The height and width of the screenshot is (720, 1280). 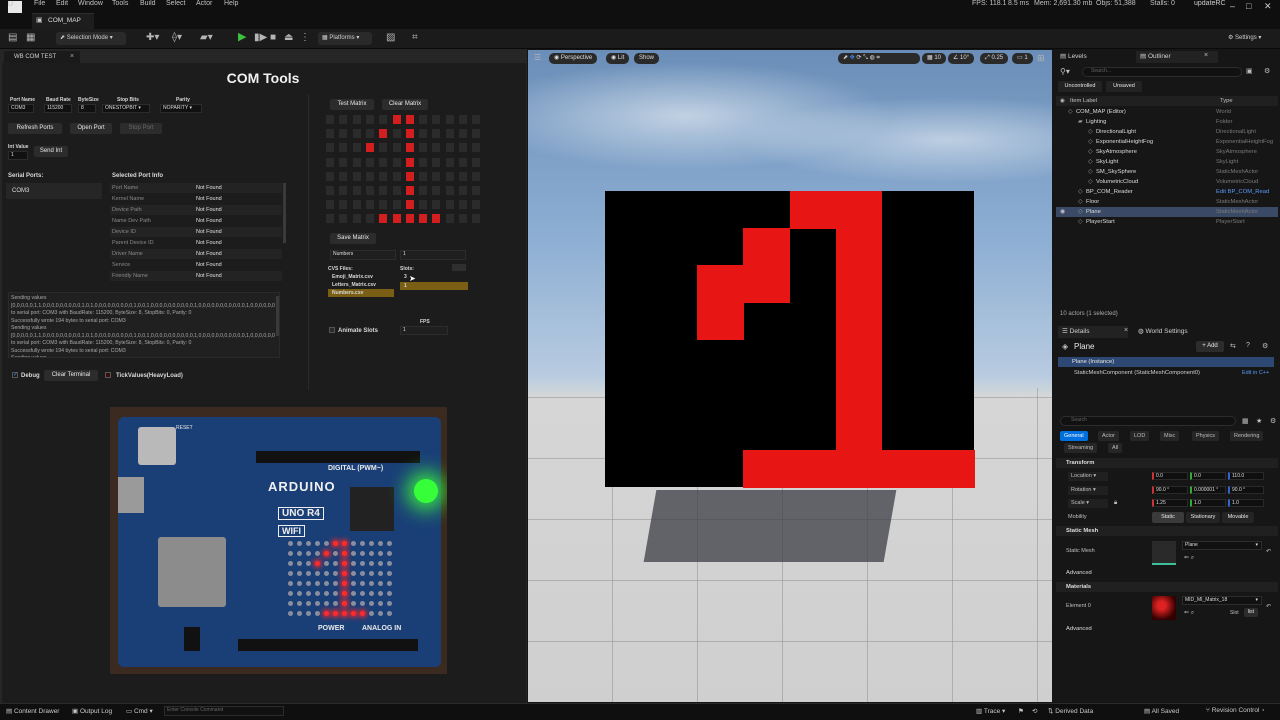 I want to click on csv-file-item: Emoji_Matrix.csv, so click(x=352, y=277).